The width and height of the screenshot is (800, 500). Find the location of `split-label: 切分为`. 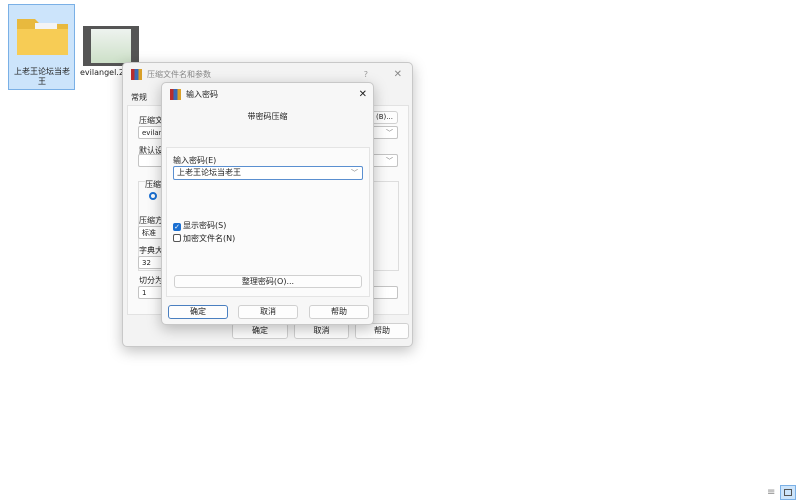

split-label: 切分为 is located at coordinates (151, 280).